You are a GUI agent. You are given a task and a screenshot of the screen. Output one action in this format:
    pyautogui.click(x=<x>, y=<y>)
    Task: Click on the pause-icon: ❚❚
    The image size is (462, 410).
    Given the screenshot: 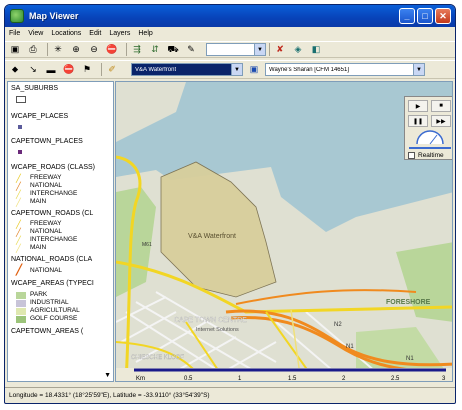 What is the action you would take?
    pyautogui.click(x=418, y=121)
    